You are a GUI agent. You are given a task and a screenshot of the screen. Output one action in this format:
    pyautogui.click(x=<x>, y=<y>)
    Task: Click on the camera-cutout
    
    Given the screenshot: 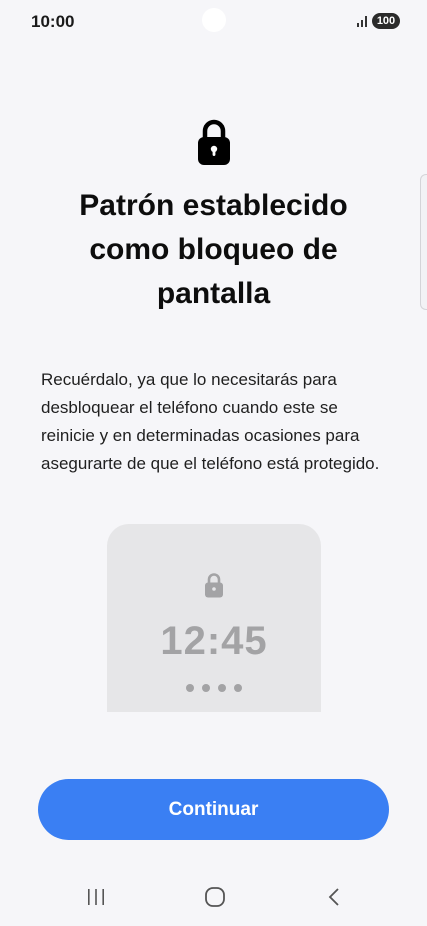 What is the action you would take?
    pyautogui.click(x=214, y=20)
    